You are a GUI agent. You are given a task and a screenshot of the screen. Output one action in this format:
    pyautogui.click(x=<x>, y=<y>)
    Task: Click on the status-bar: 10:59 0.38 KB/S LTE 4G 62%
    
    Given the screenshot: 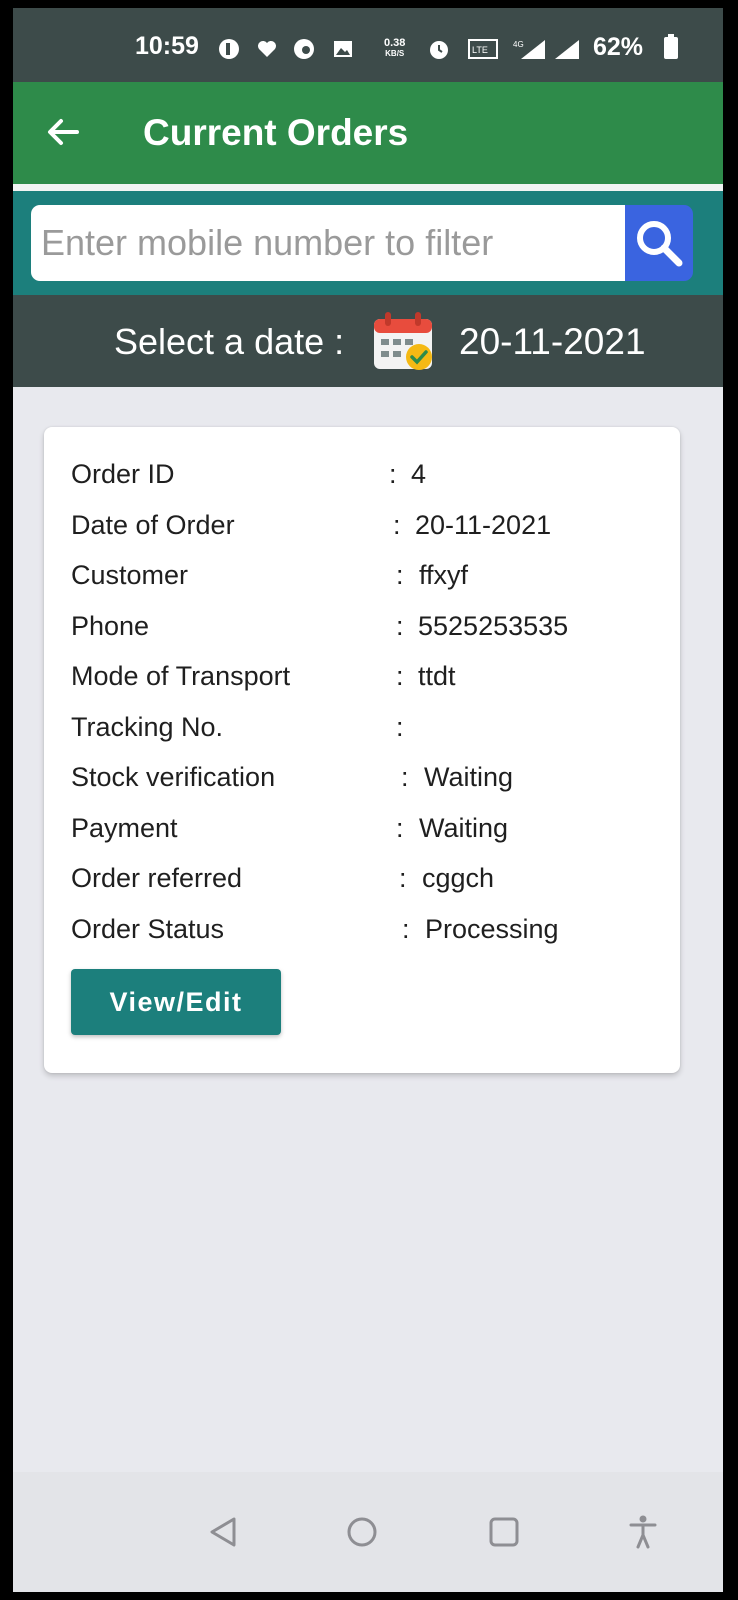 What is the action you would take?
    pyautogui.click(x=368, y=45)
    